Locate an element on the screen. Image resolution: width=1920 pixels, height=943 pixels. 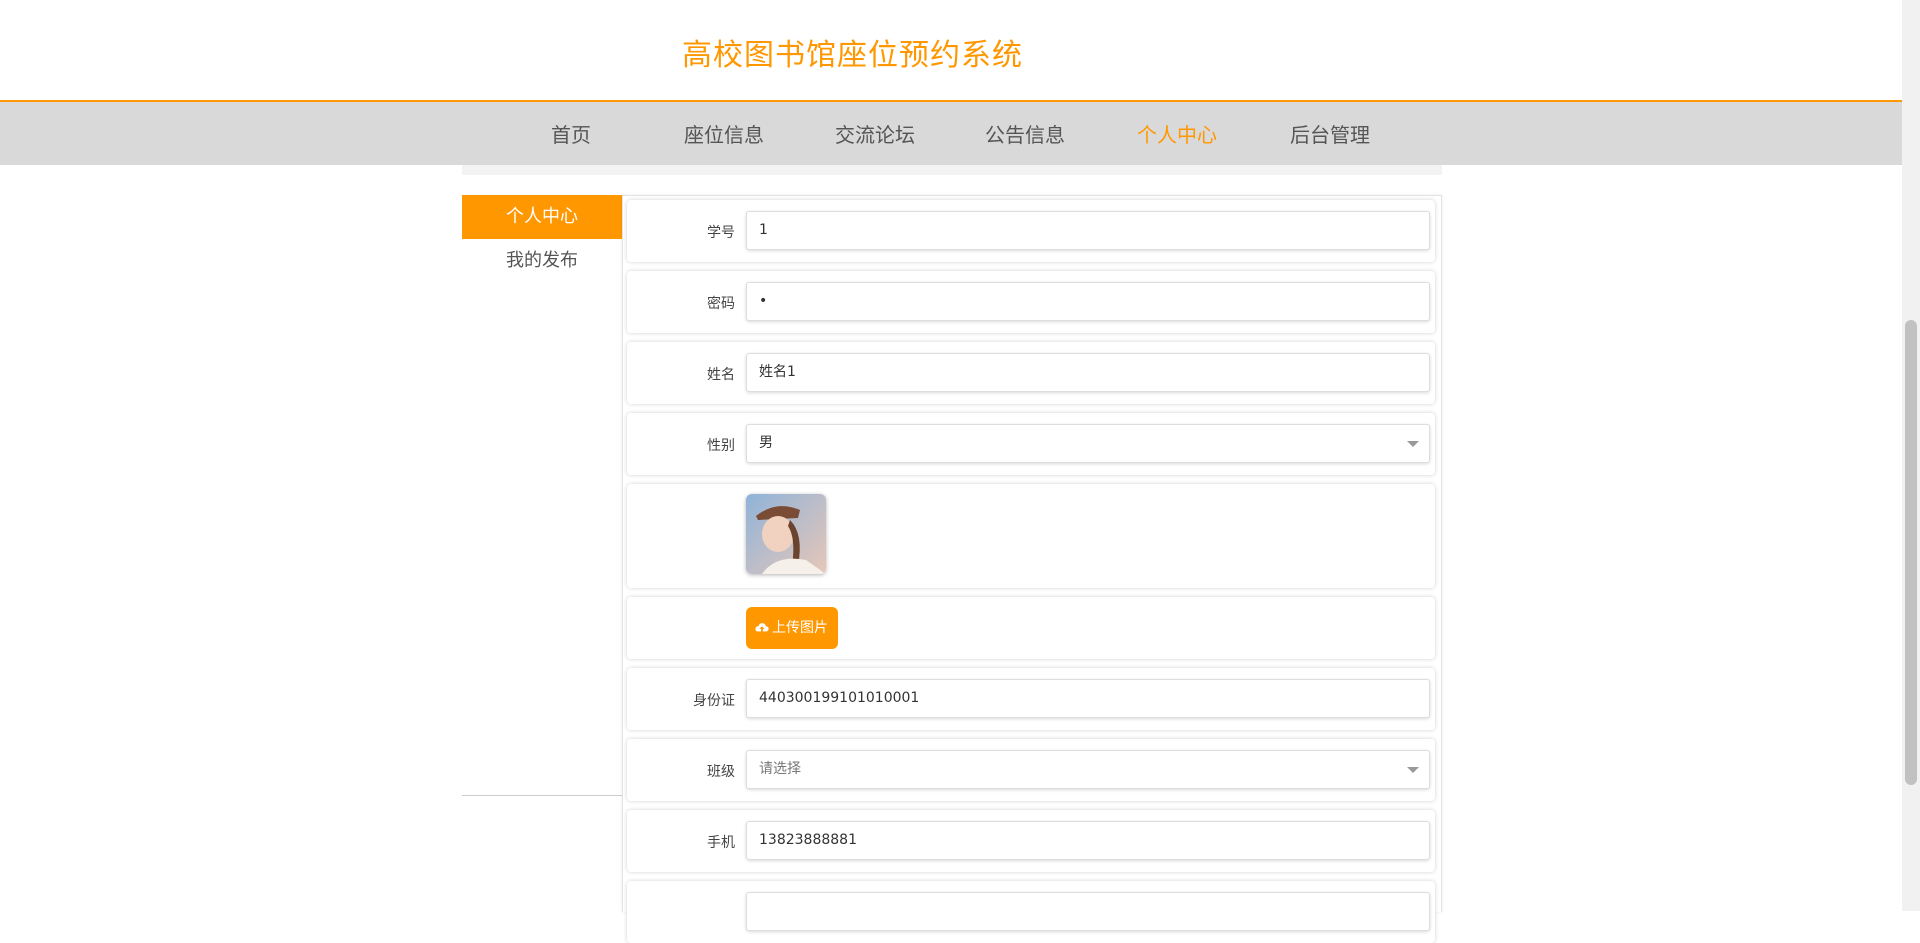
nav-announcements: 公告信息 is located at coordinates (1025, 133).